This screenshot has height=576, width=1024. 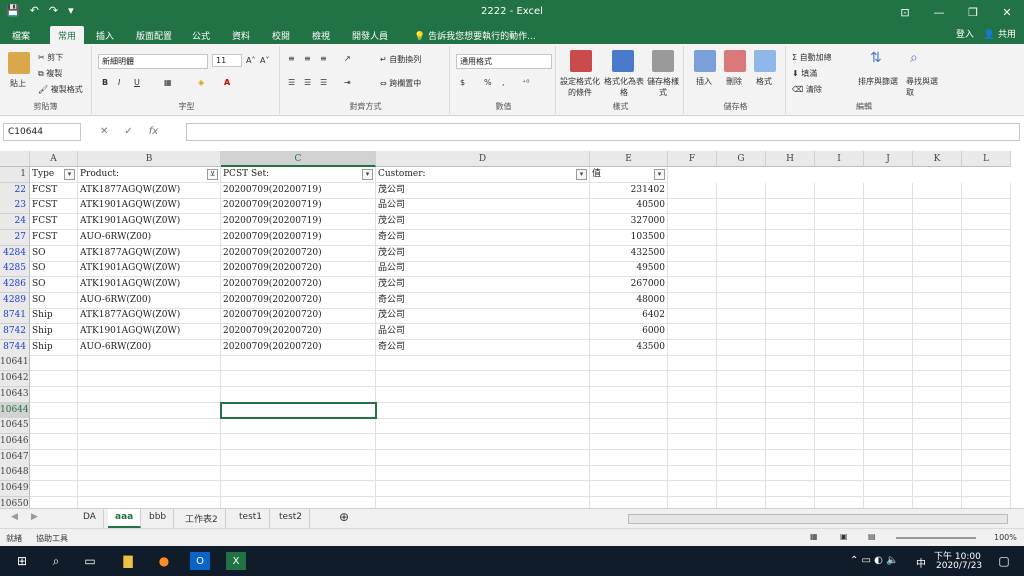 I want to click on row-header: 8744, so click(x=15, y=347).